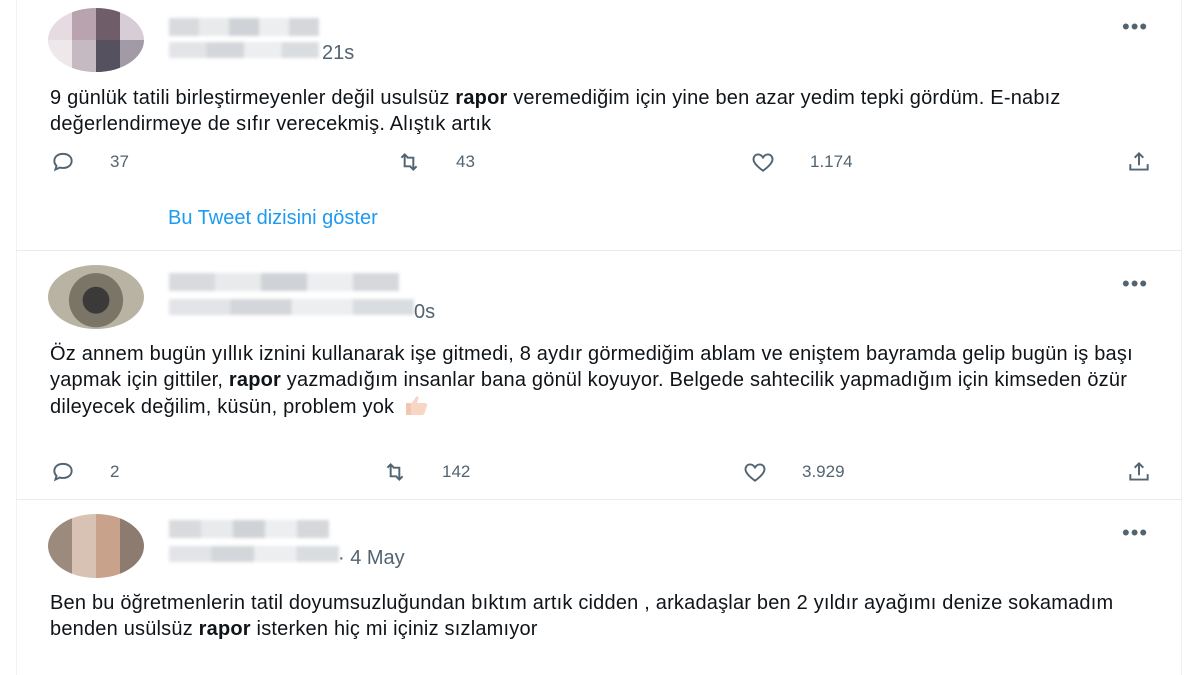  What do you see at coordinates (89, 162) in the screenshot?
I see `reply-button: 37` at bounding box center [89, 162].